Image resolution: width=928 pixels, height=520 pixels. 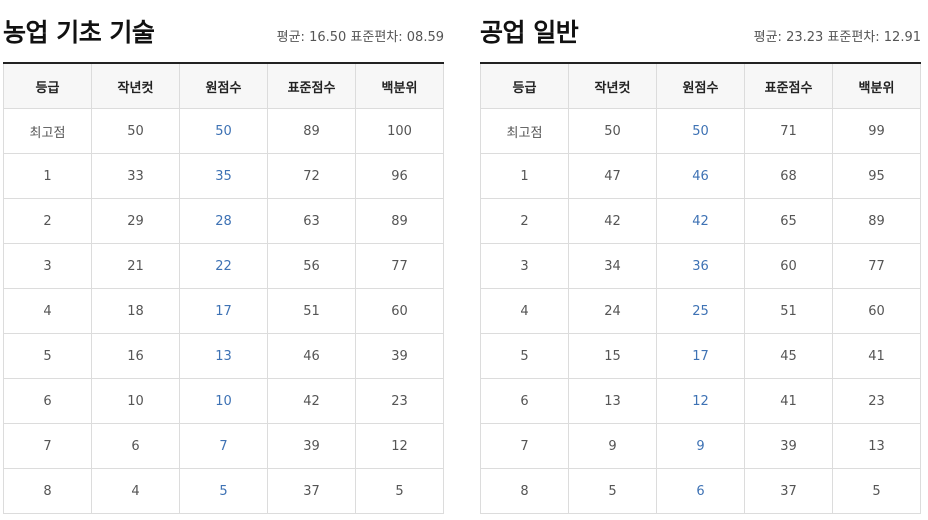 I want to click on table-row: 1 33 35 72 96, so click(x=223, y=176).